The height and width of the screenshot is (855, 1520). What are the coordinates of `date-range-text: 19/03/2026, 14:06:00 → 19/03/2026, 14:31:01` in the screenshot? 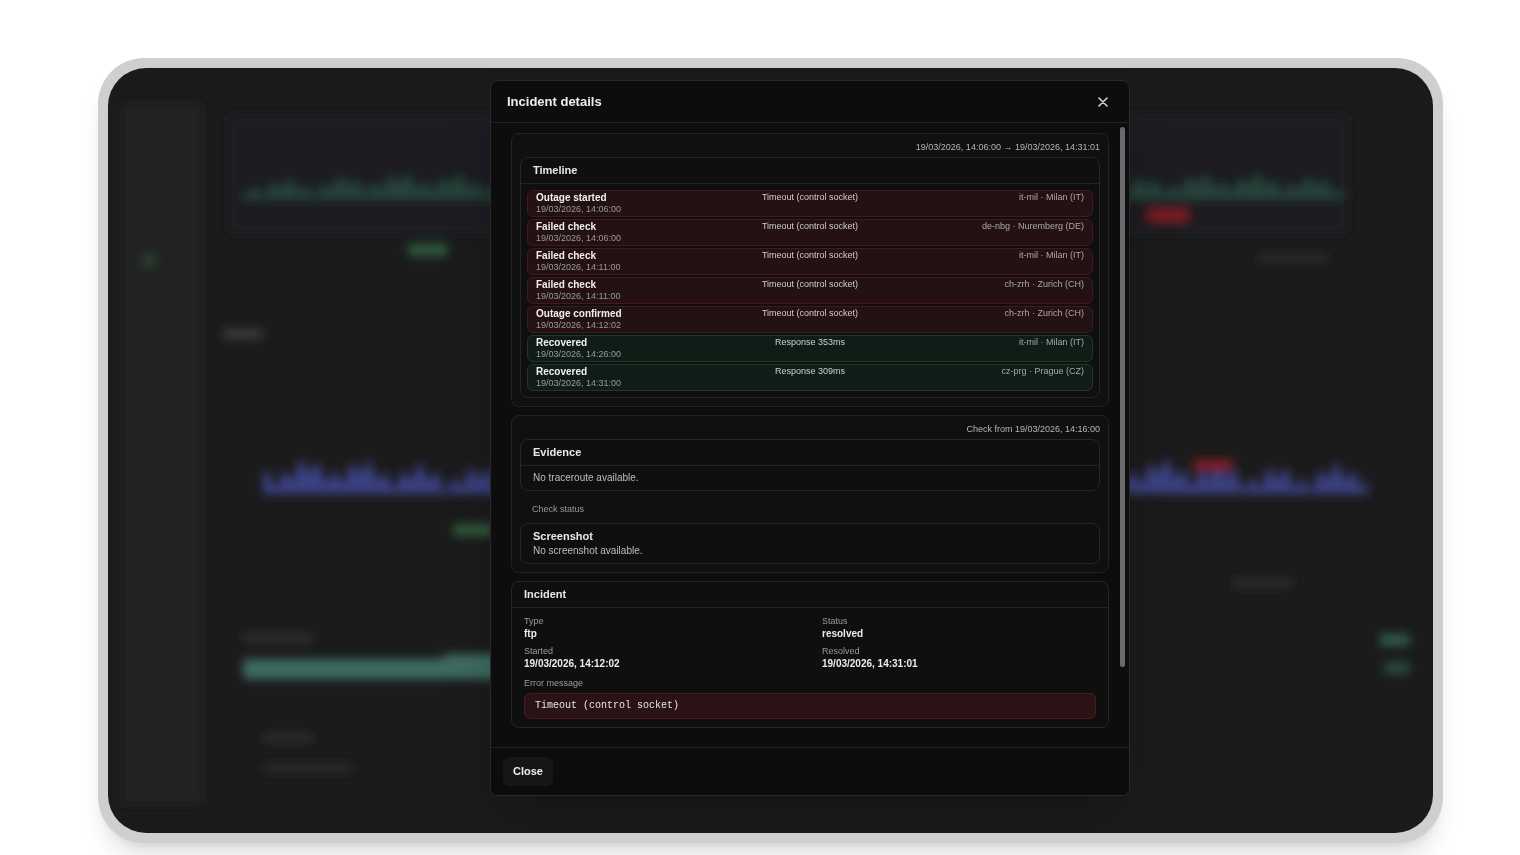 It's located at (1007, 147).